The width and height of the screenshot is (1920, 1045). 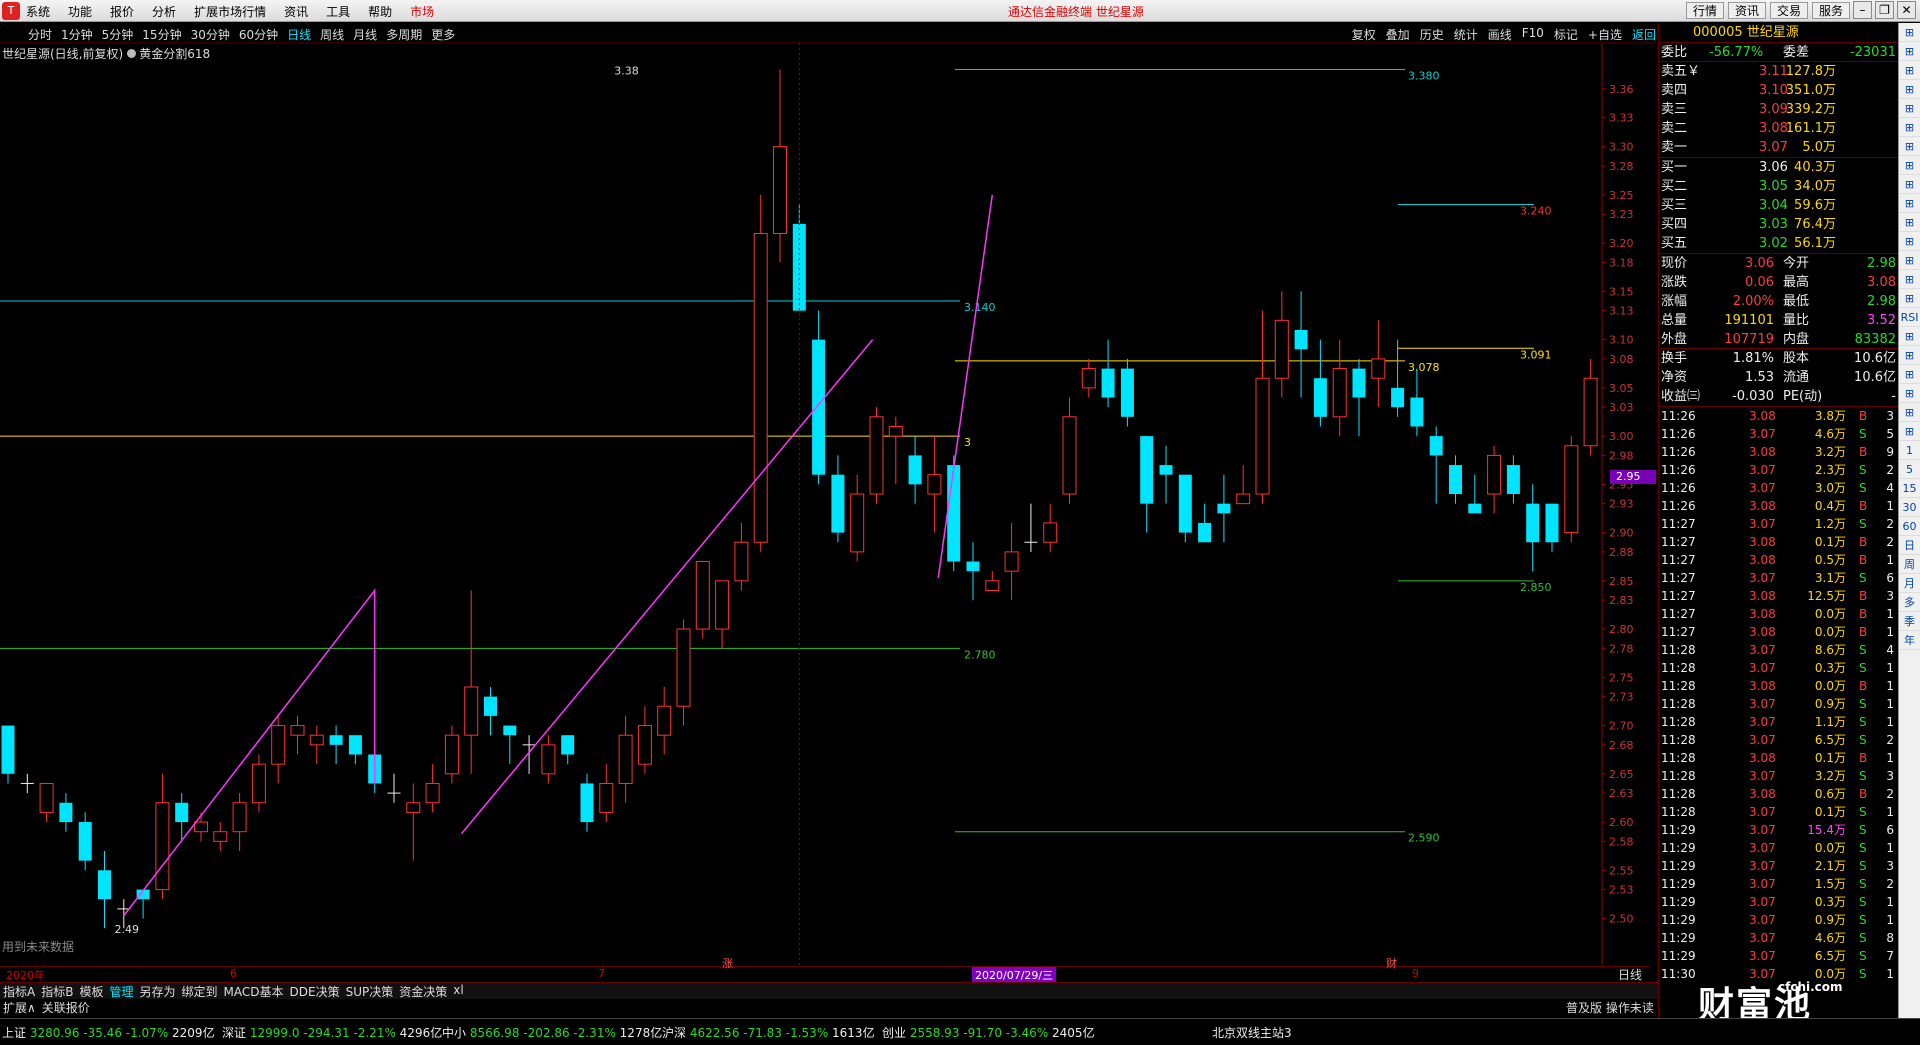 What do you see at coordinates (1909, 545) in the screenshot?
I see `sidebar-tool-27: 日` at bounding box center [1909, 545].